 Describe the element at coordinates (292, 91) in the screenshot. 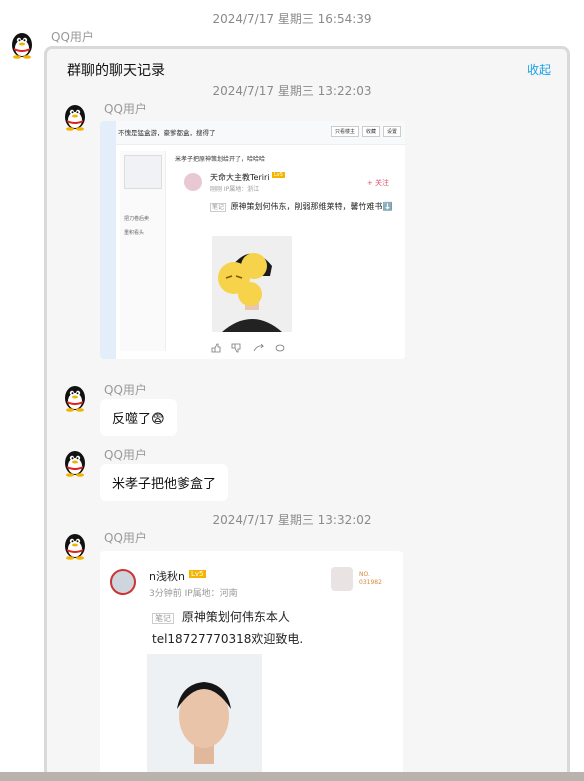

I see `message-timestamp: 2024/7/17 星期三 13:22:03` at that location.